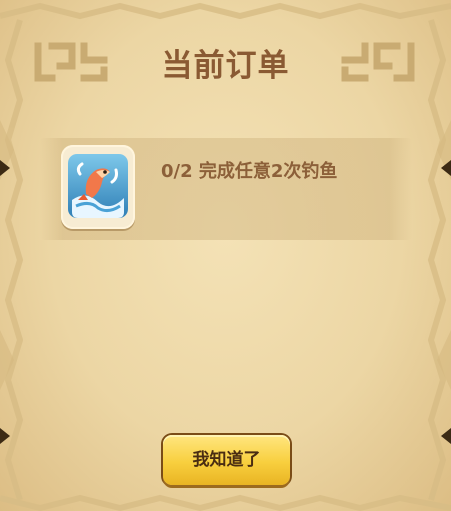 The height and width of the screenshot is (511, 451). What do you see at coordinates (225, 66) in the screenshot?
I see `panel-title: 当前订单` at bounding box center [225, 66].